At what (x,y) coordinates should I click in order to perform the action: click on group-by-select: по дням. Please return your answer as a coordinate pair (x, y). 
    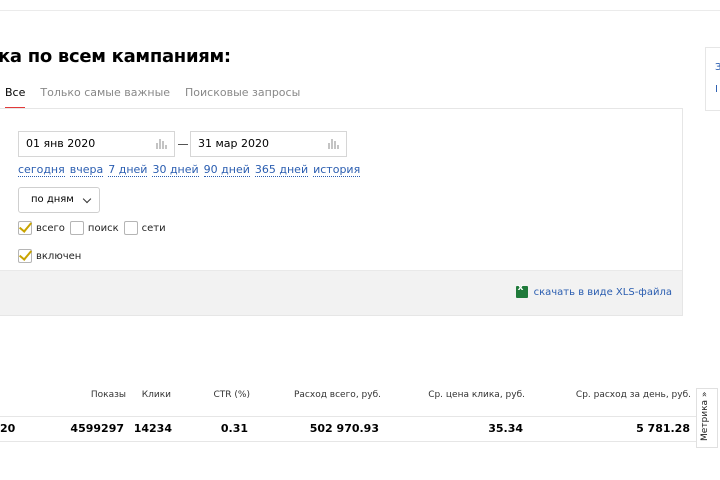
    Looking at the image, I should click on (59, 200).